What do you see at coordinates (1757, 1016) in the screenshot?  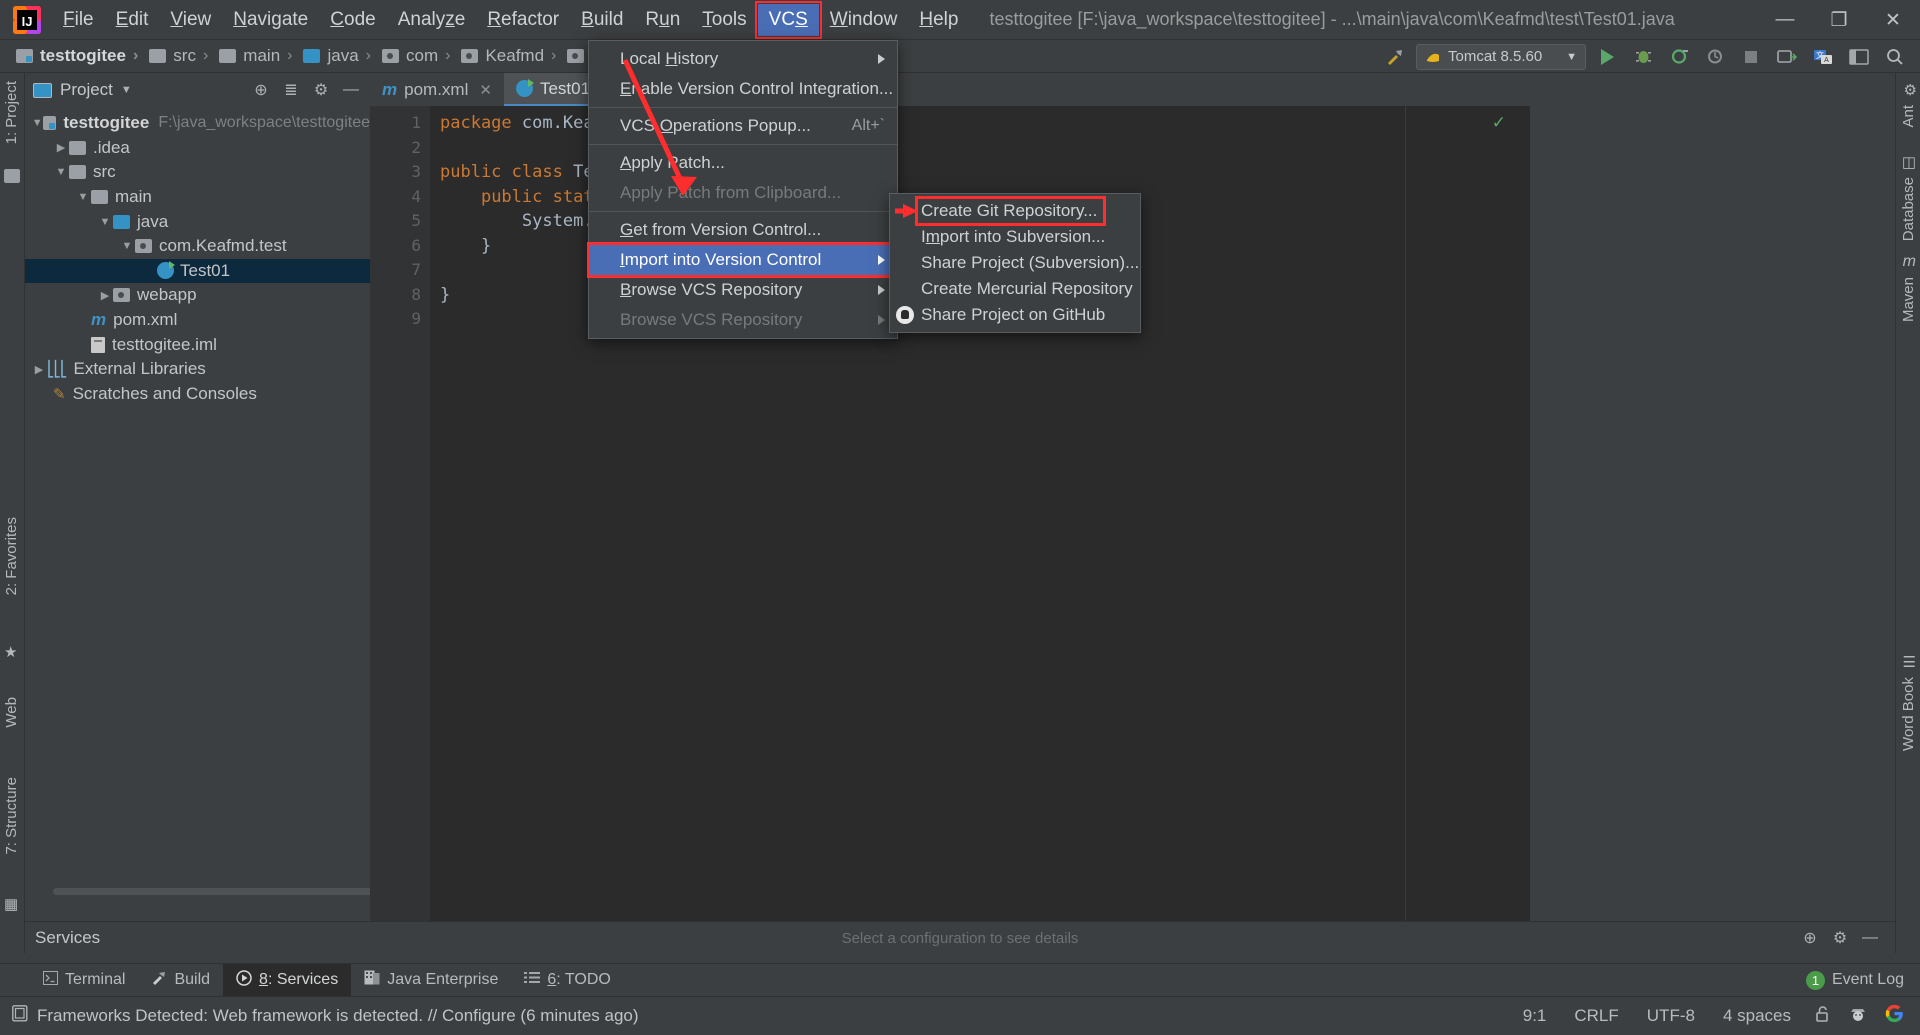 I see `indent-setting: 4 spaces` at bounding box center [1757, 1016].